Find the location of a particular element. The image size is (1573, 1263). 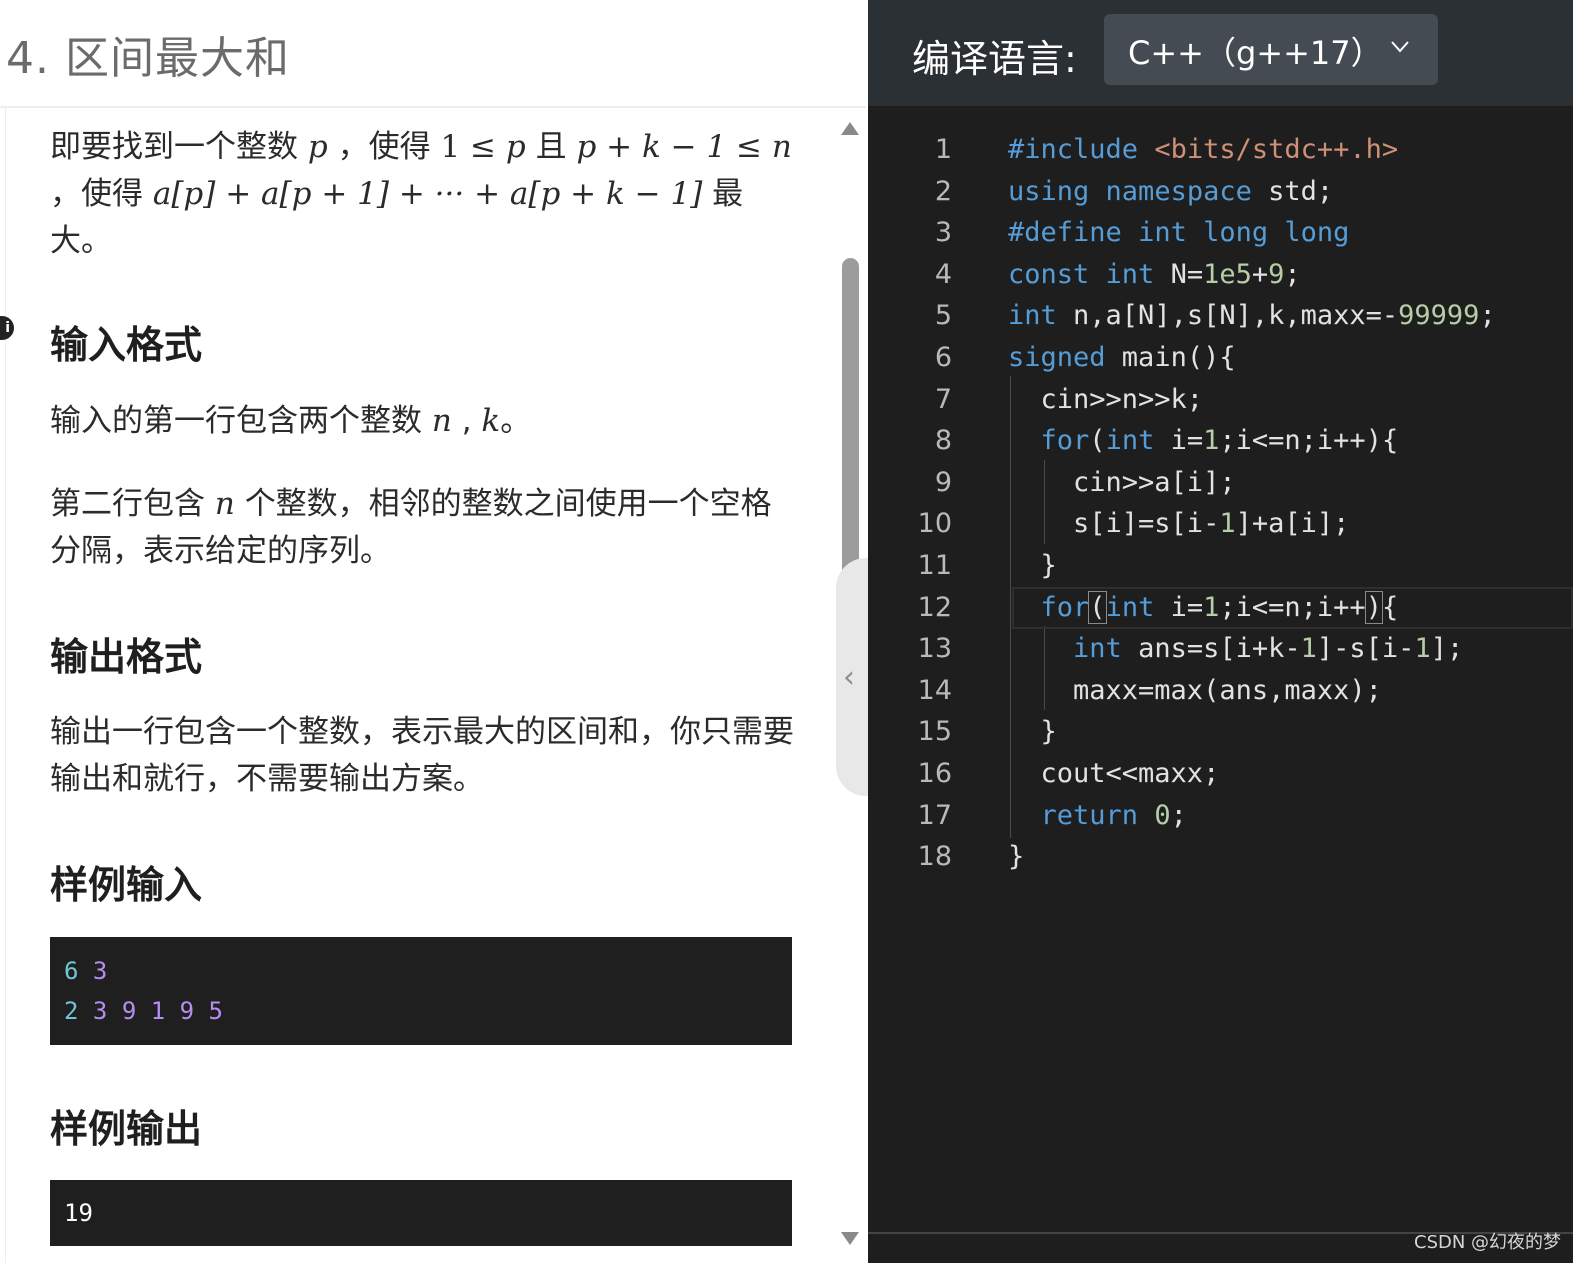

input-text: 输入的第一行包含两个整数 is located at coordinates (236, 421).